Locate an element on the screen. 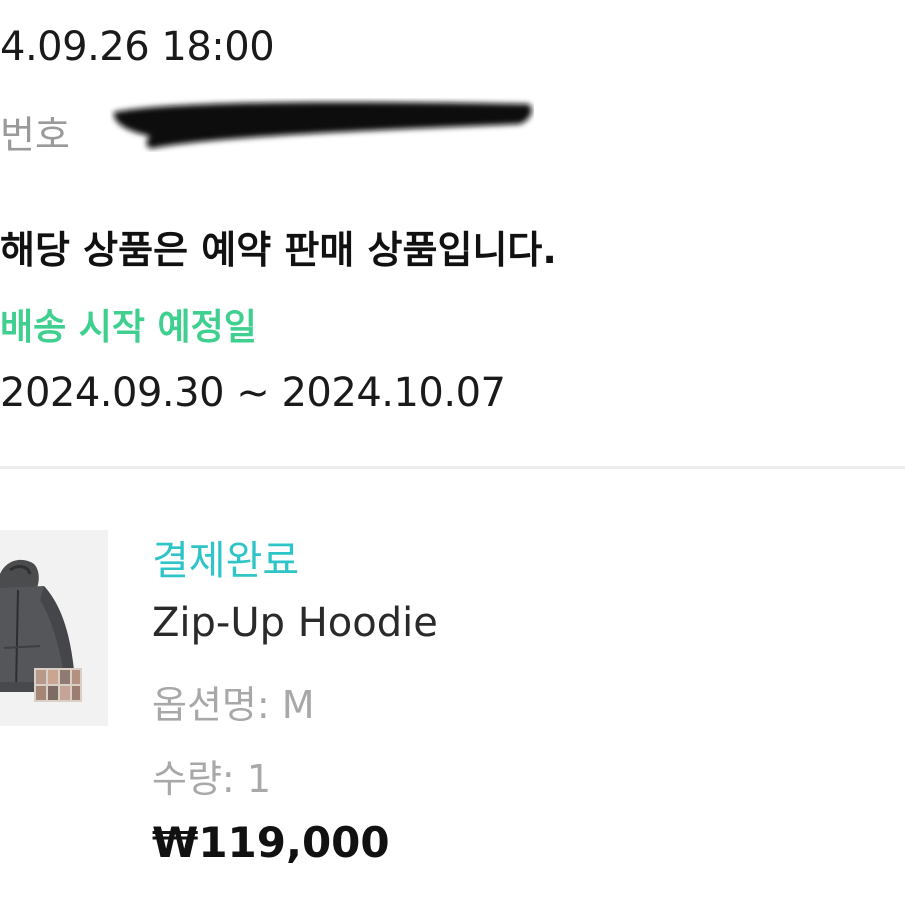 This screenshot has width=905, height=905. shipping-date-range: 2024.09.30 ~ 2024.10.07 is located at coordinates (253, 393).